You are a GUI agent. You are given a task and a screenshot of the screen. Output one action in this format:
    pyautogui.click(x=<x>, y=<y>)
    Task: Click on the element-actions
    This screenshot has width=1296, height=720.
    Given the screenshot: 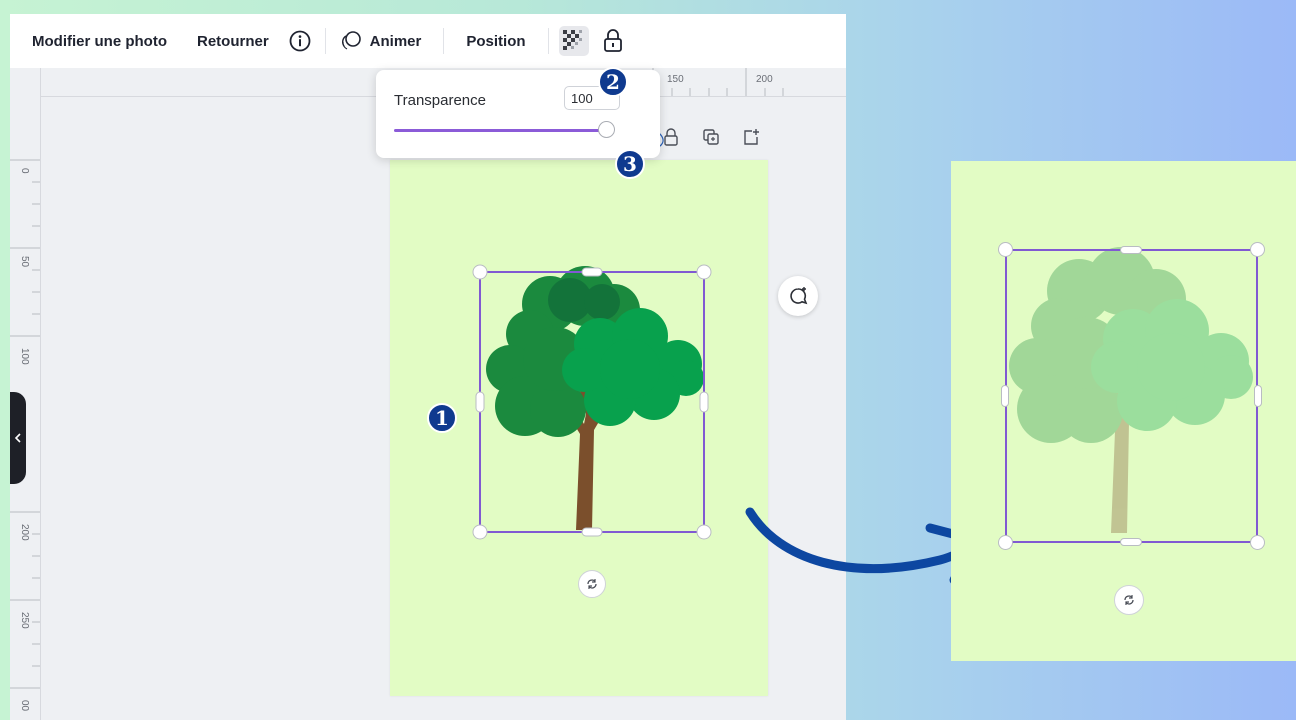 What is the action you would take?
    pyautogui.click(x=711, y=137)
    